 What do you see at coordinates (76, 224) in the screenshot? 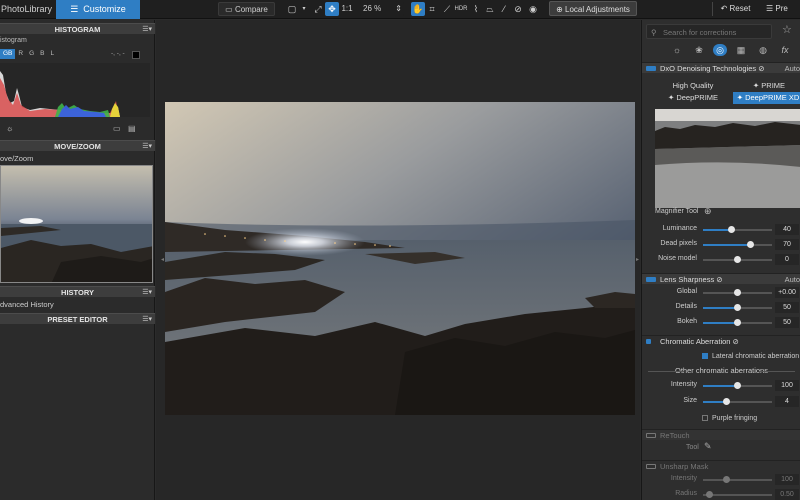
I see `navigator-thumbnail` at bounding box center [76, 224].